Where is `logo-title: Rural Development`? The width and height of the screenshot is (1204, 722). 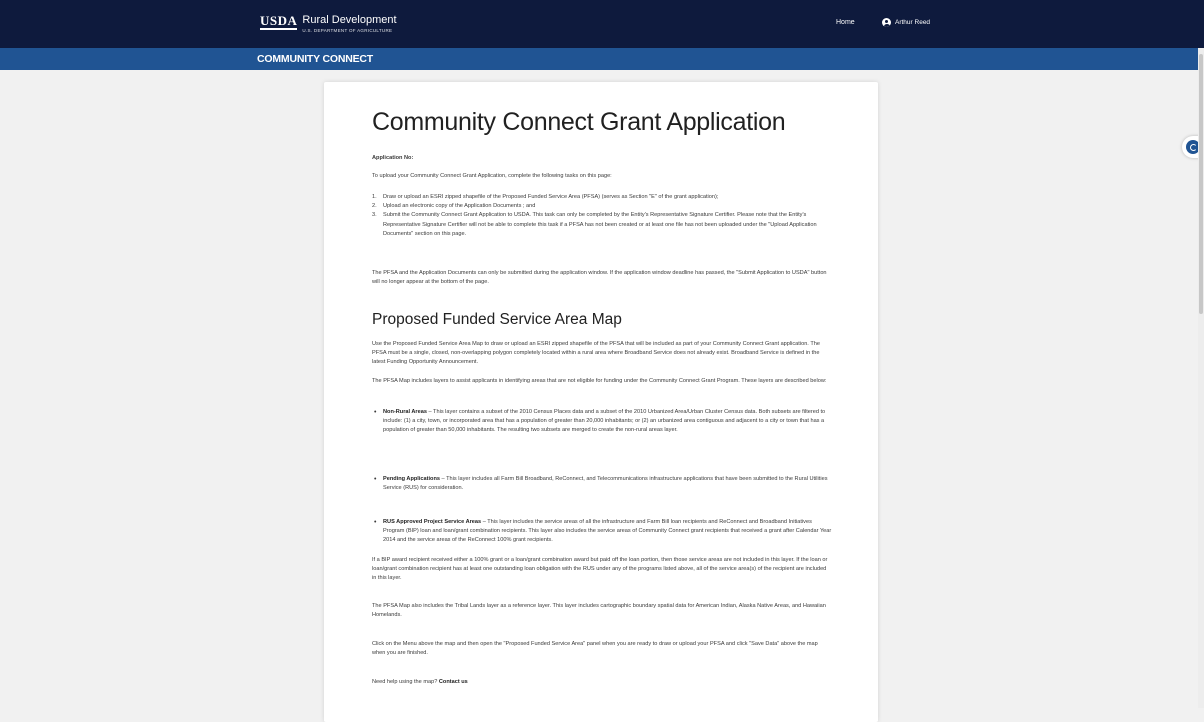
logo-title: Rural Development is located at coordinates (349, 20).